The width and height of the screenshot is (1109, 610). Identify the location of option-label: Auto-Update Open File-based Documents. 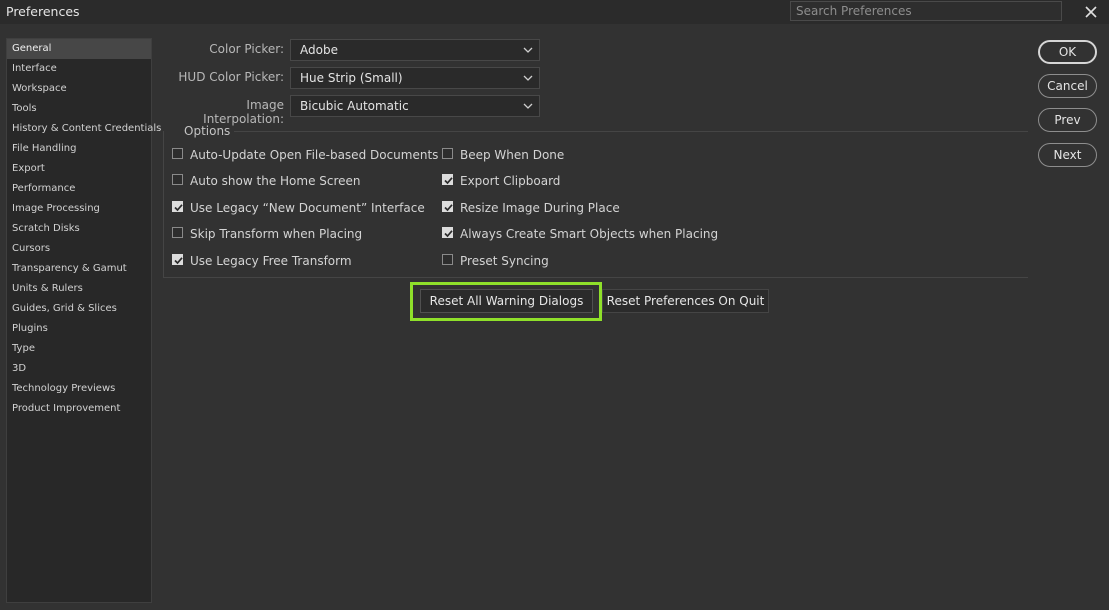
(314, 155).